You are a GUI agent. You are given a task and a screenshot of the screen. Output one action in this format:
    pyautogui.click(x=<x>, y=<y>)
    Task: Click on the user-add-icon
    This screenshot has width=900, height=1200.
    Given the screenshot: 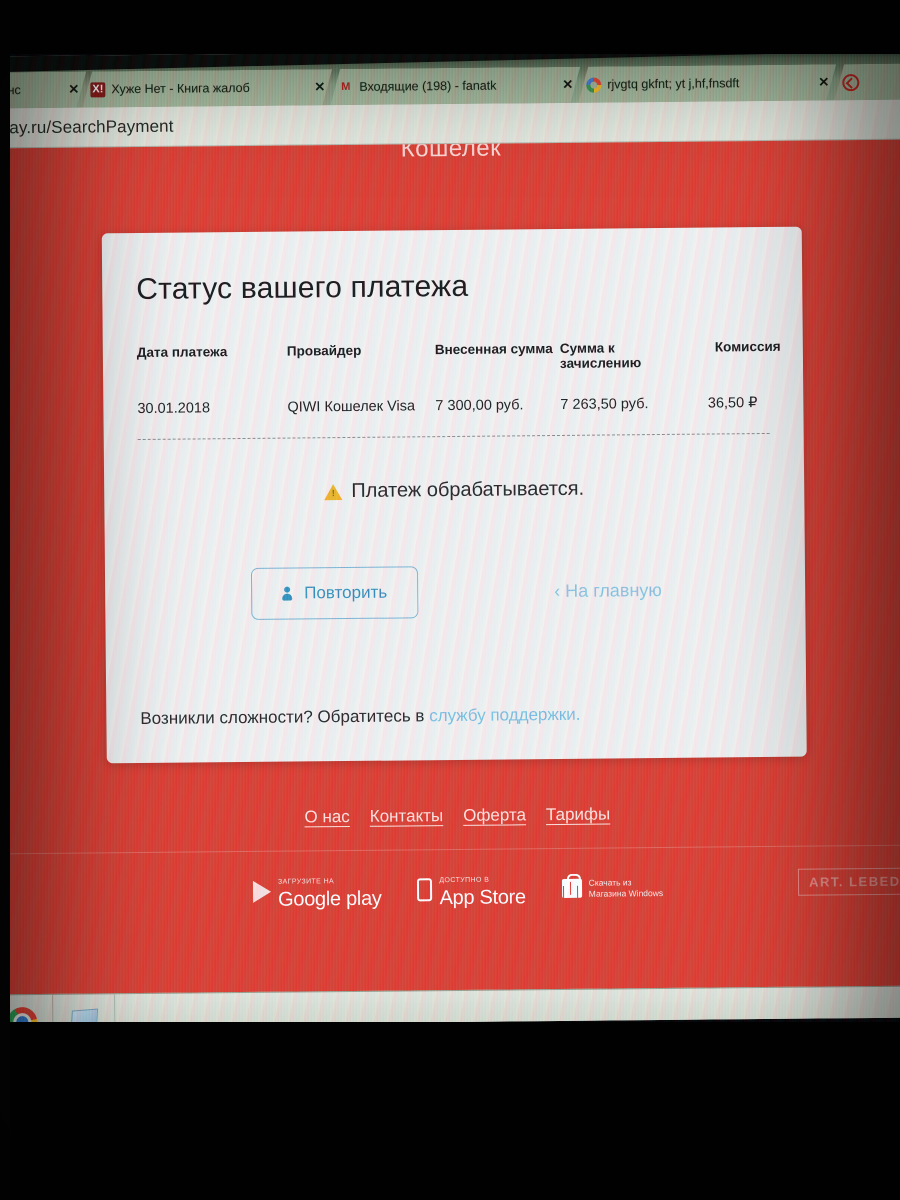 What is the action you would take?
    pyautogui.click(x=289, y=594)
    